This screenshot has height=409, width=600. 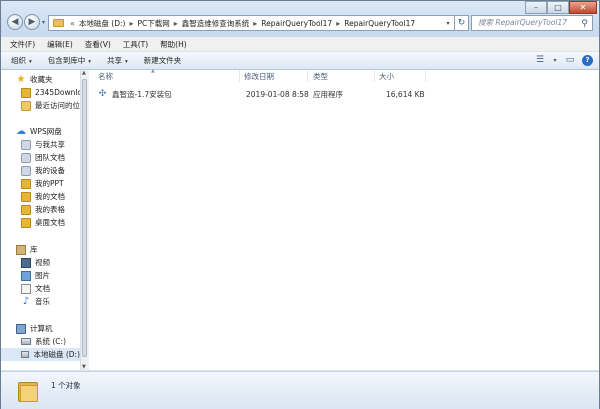 I want to click on column-header-modified: 修改日期, so click(x=259, y=76).